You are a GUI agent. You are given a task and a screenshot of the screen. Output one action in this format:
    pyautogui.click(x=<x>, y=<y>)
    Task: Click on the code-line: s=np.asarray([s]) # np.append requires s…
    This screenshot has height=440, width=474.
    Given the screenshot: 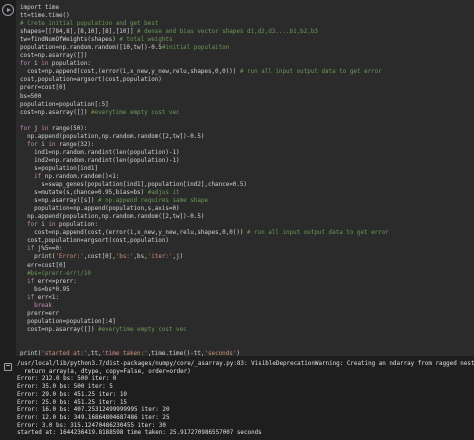 What is the action you would take?
    pyautogui.click(x=204, y=201)
    